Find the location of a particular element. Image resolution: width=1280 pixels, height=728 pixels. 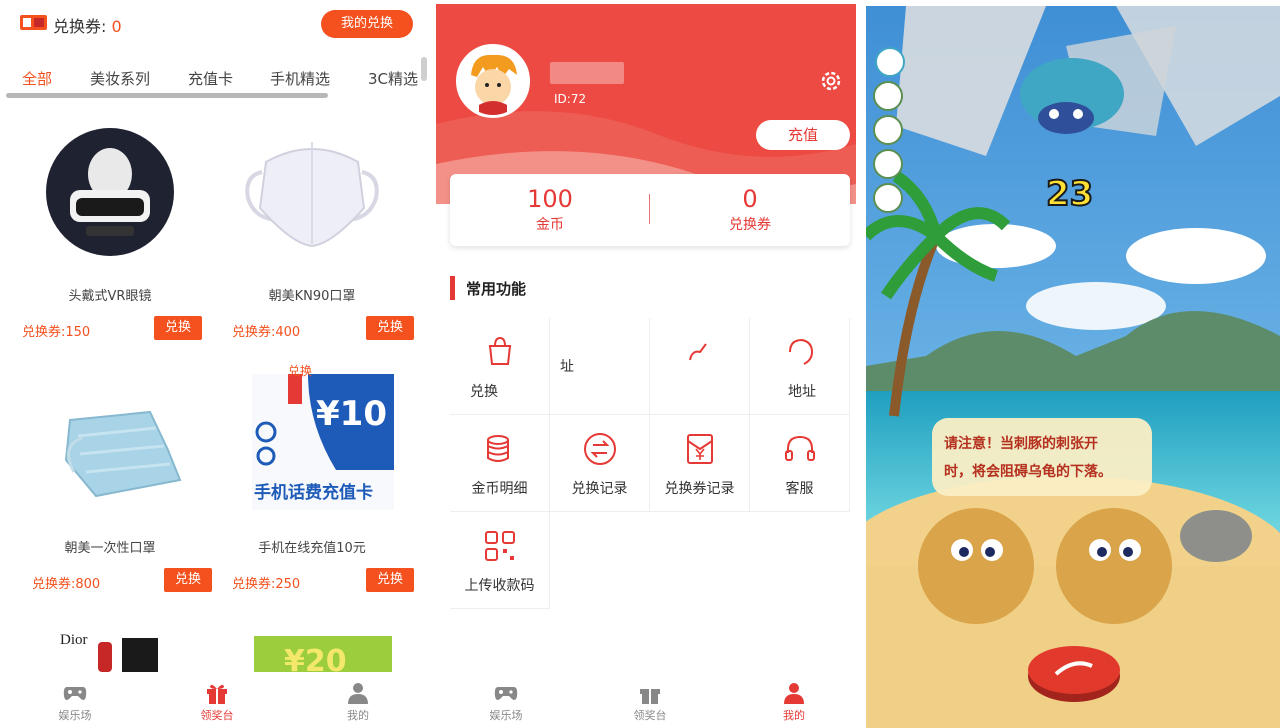

product-card: 头戴式VR眼镜 兑换券:150 兑换 is located at coordinates (110, 248).